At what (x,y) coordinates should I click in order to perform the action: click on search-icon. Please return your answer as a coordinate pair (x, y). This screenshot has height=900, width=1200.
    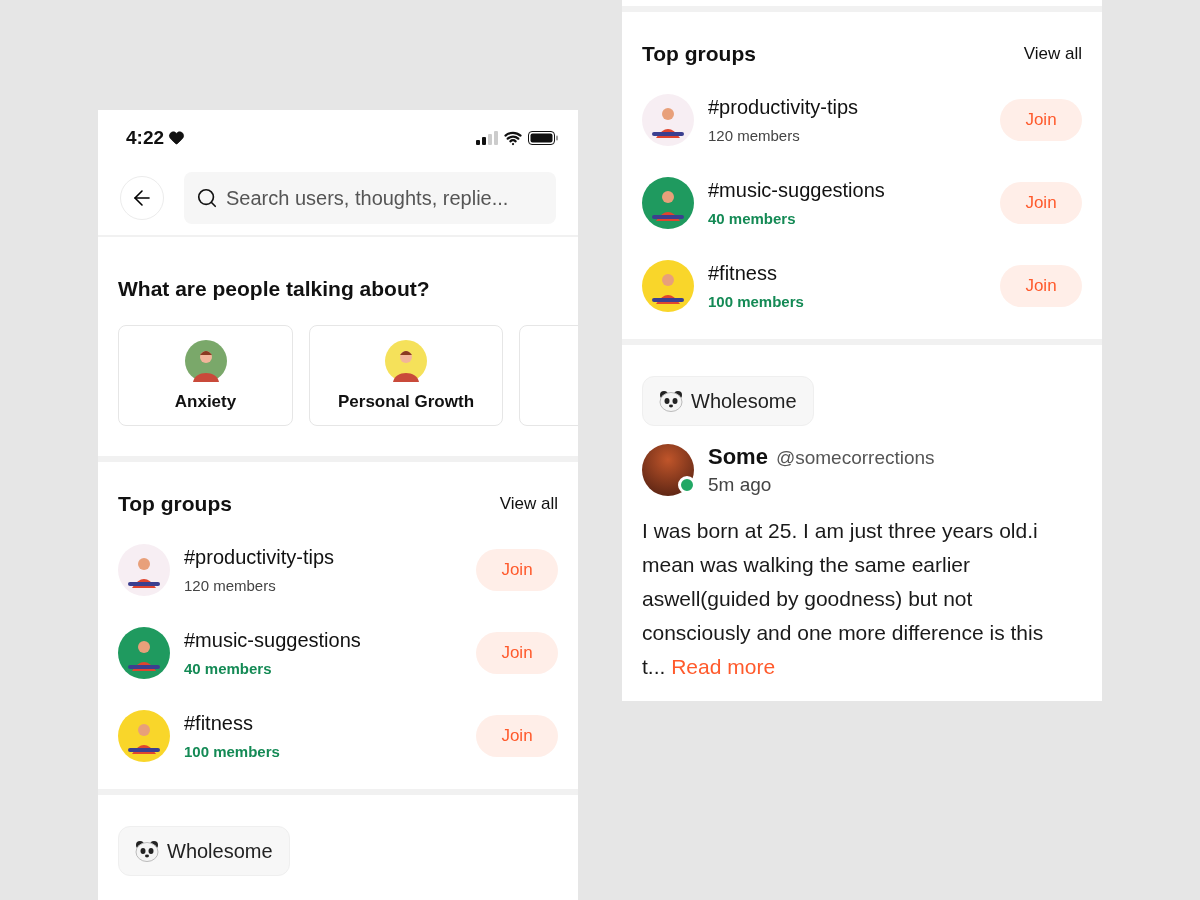
    Looking at the image, I should click on (207, 198).